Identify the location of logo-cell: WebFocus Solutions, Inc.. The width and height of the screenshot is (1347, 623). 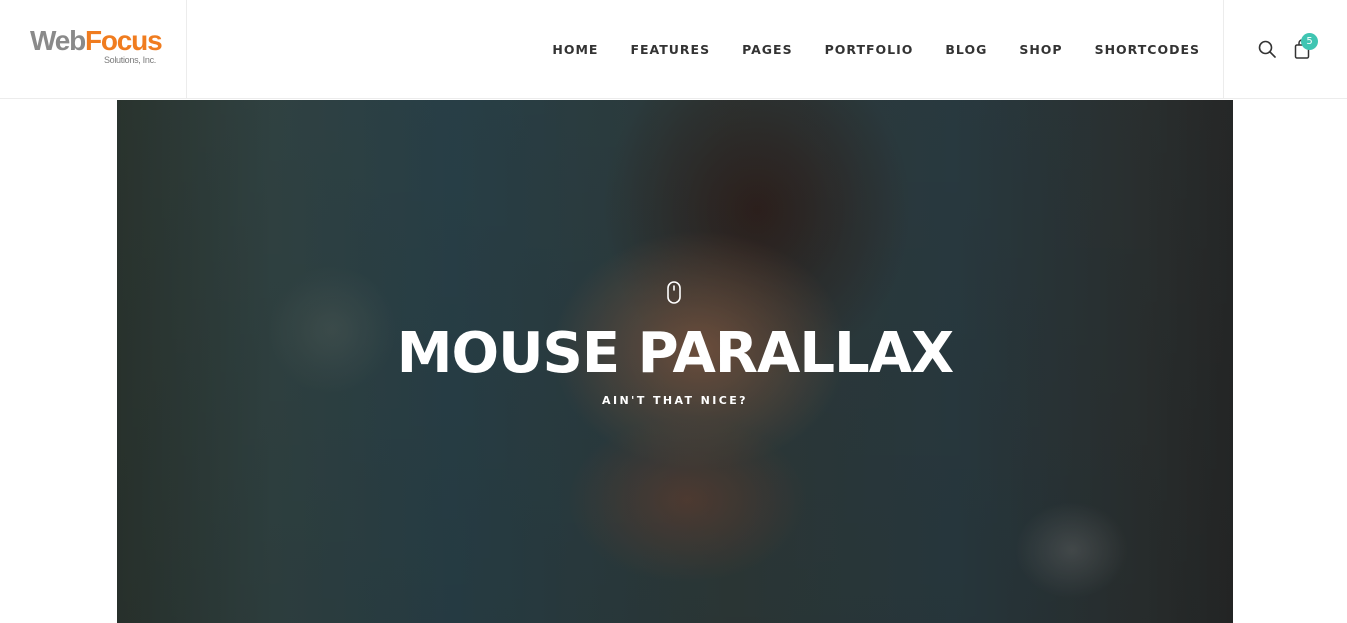
(93, 49).